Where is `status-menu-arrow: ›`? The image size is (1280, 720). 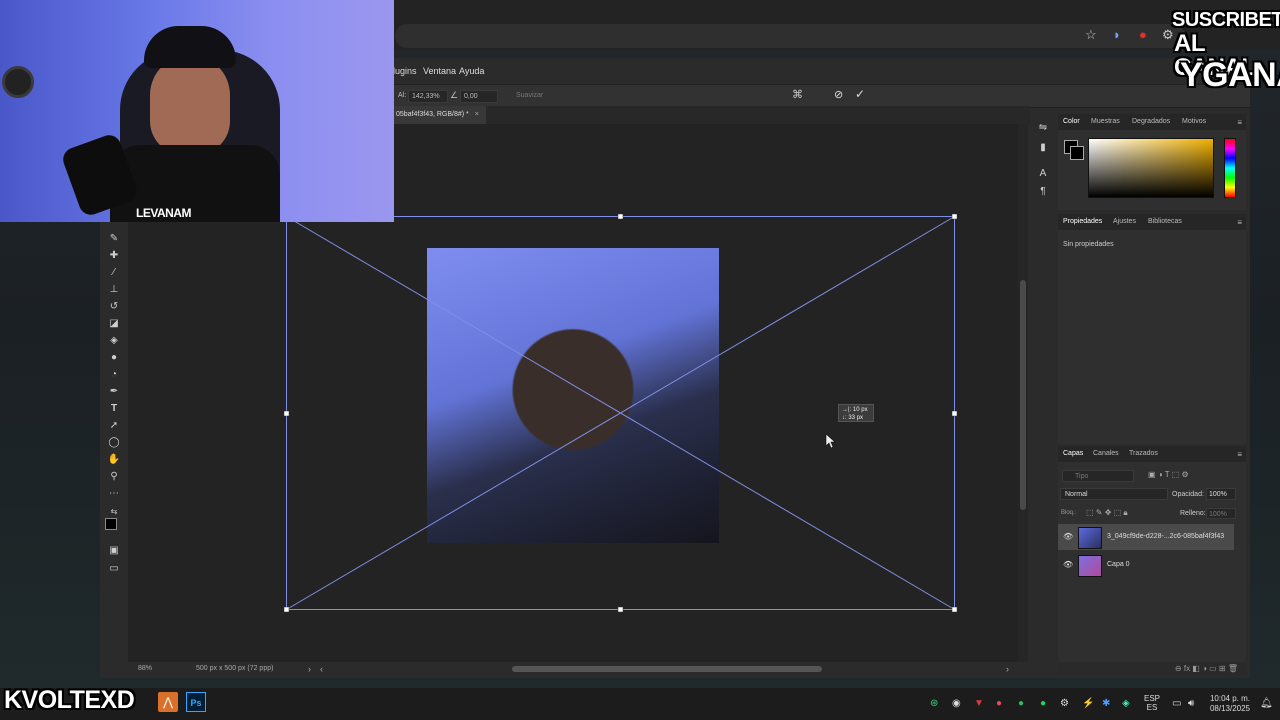
status-menu-arrow: › is located at coordinates (309, 669).